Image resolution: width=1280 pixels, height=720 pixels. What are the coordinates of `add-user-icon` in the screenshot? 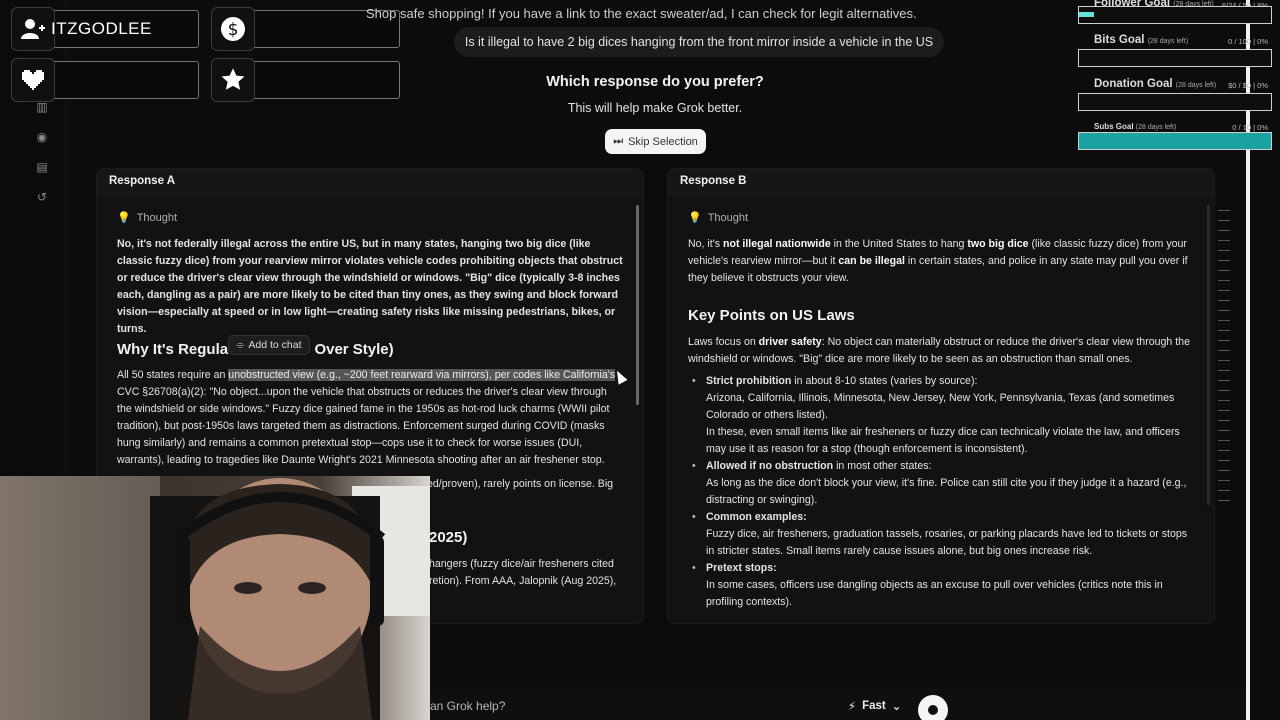 It's located at (33, 29).